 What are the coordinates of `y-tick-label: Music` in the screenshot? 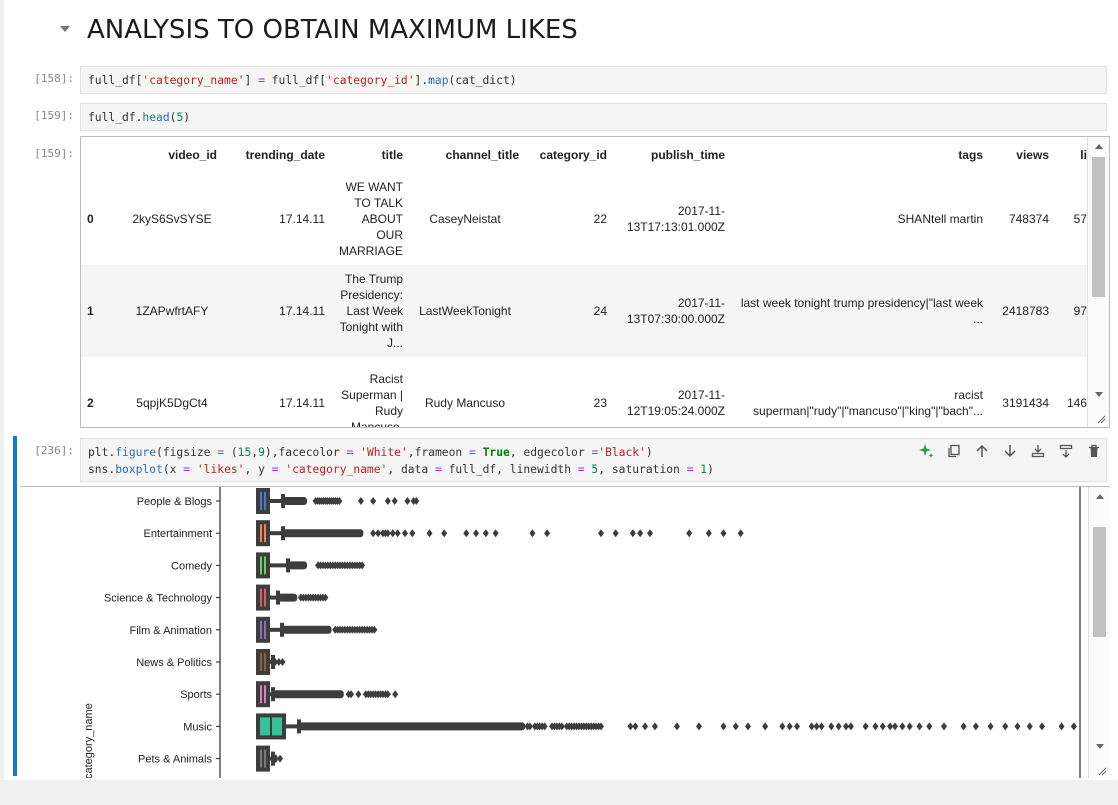 It's located at (197, 727).